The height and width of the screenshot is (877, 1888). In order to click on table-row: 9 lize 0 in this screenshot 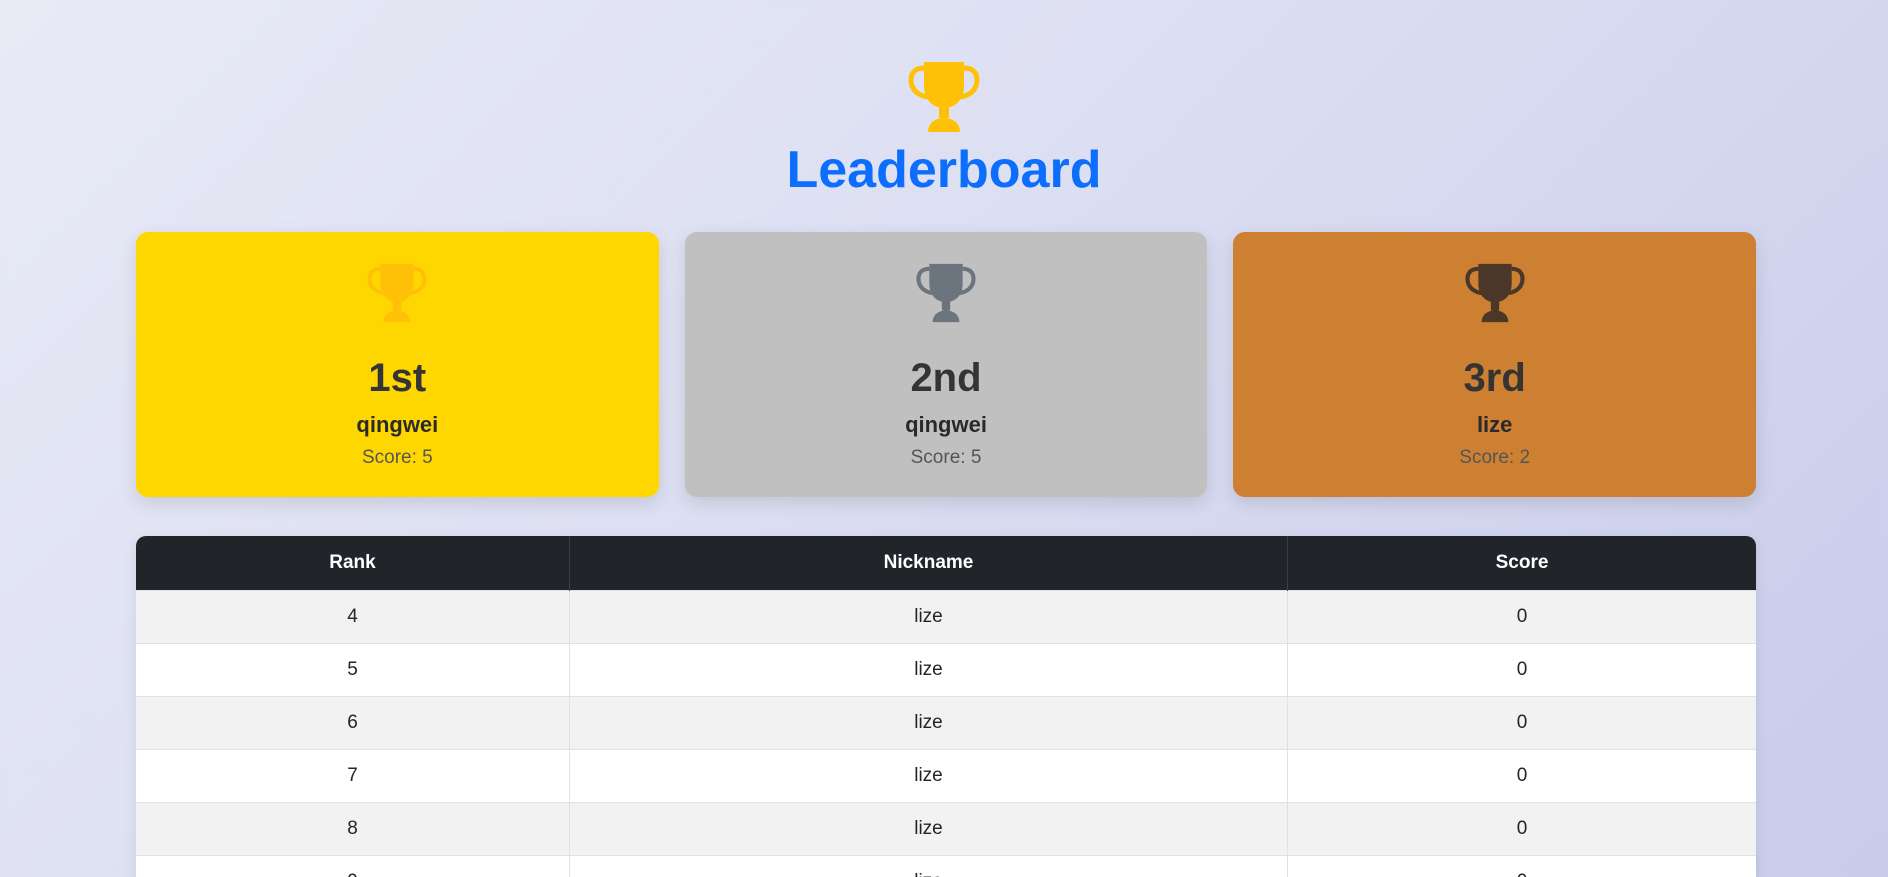, I will do `click(946, 866)`.